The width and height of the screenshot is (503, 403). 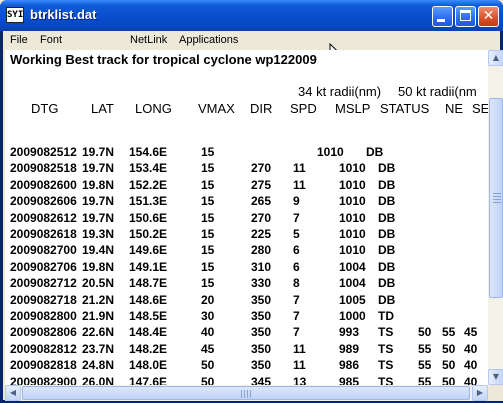 What do you see at coordinates (15, 15) in the screenshot?
I see `app-icon: SYI` at bounding box center [15, 15].